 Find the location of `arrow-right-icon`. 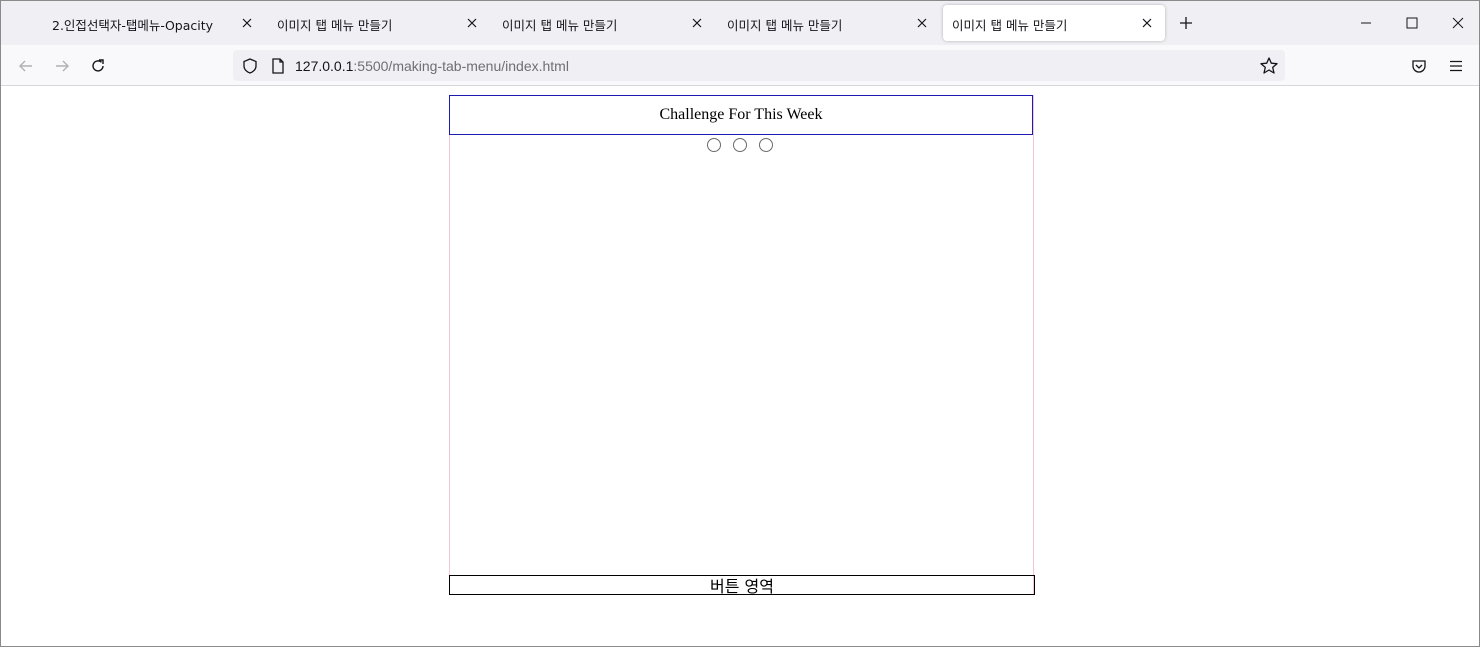

arrow-right-icon is located at coordinates (62, 66).